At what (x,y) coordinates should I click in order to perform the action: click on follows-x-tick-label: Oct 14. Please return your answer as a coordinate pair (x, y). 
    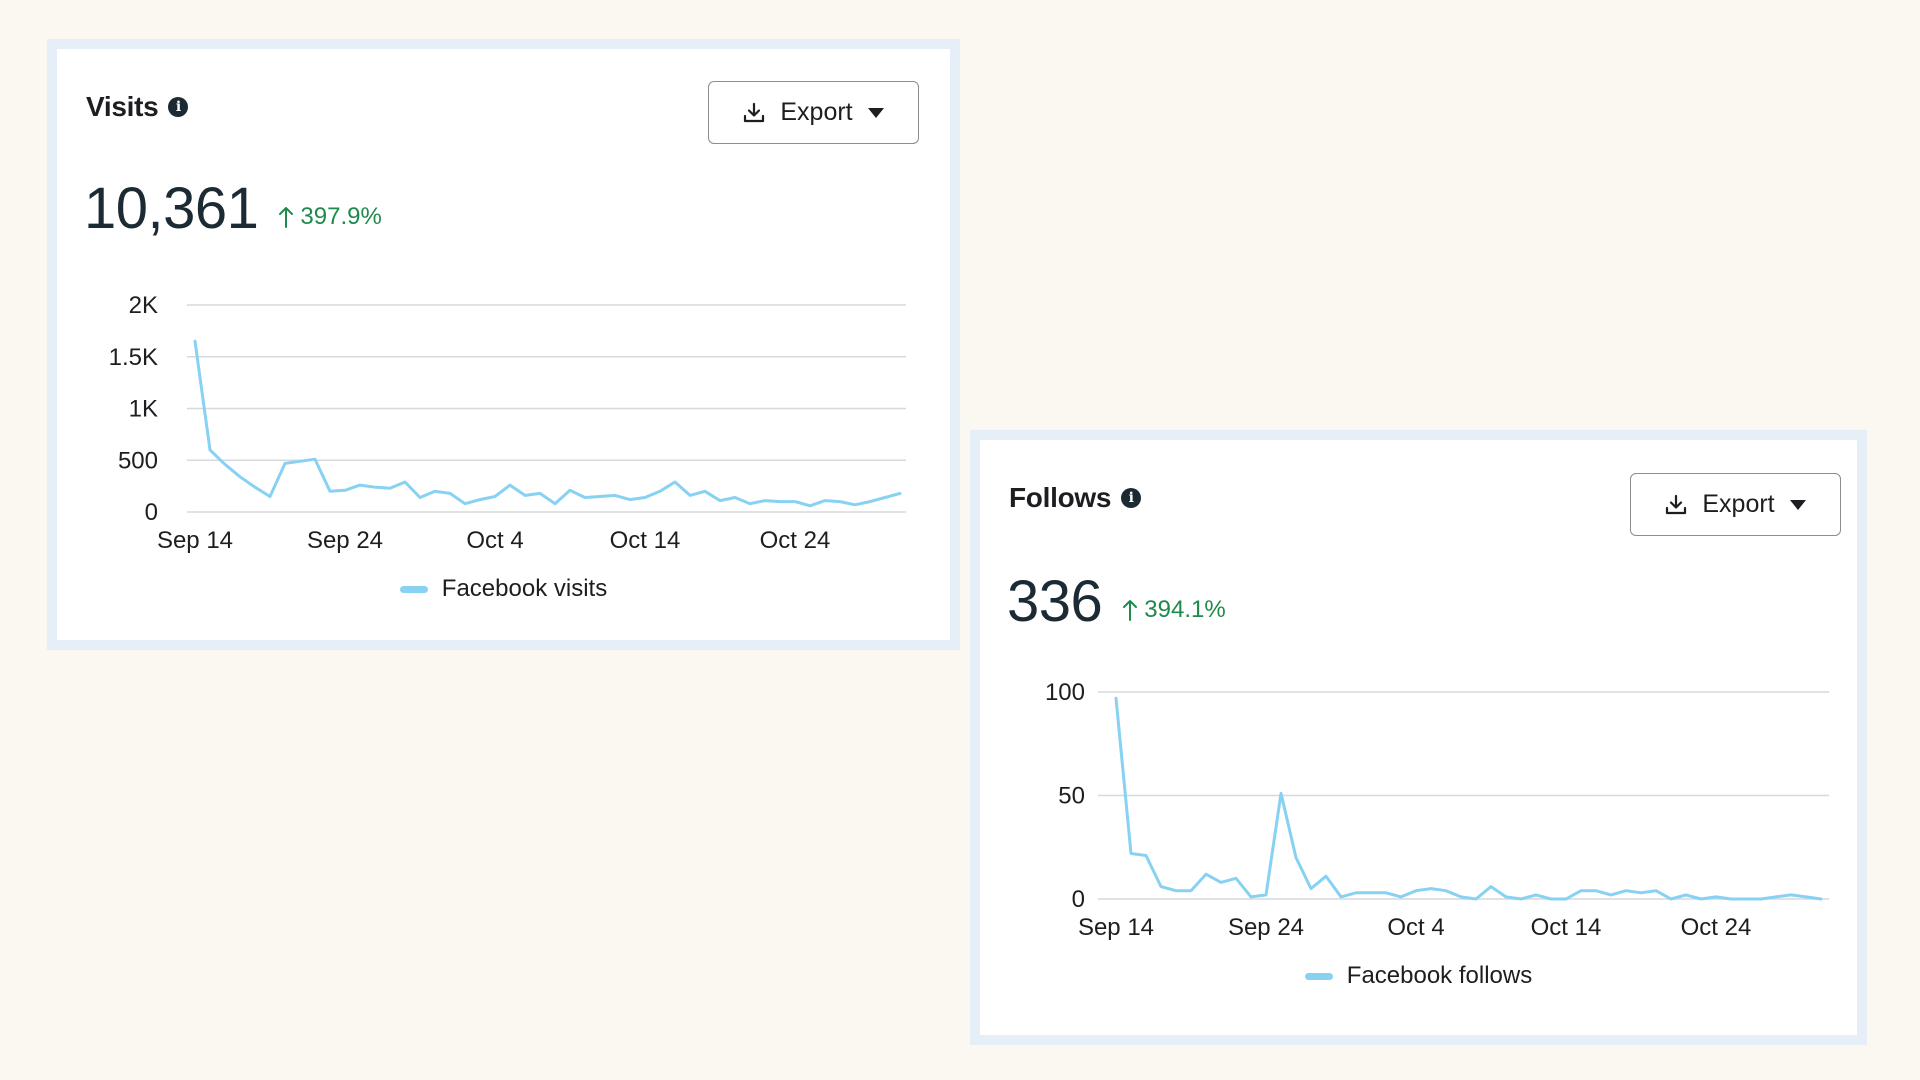
    Looking at the image, I should click on (1566, 927).